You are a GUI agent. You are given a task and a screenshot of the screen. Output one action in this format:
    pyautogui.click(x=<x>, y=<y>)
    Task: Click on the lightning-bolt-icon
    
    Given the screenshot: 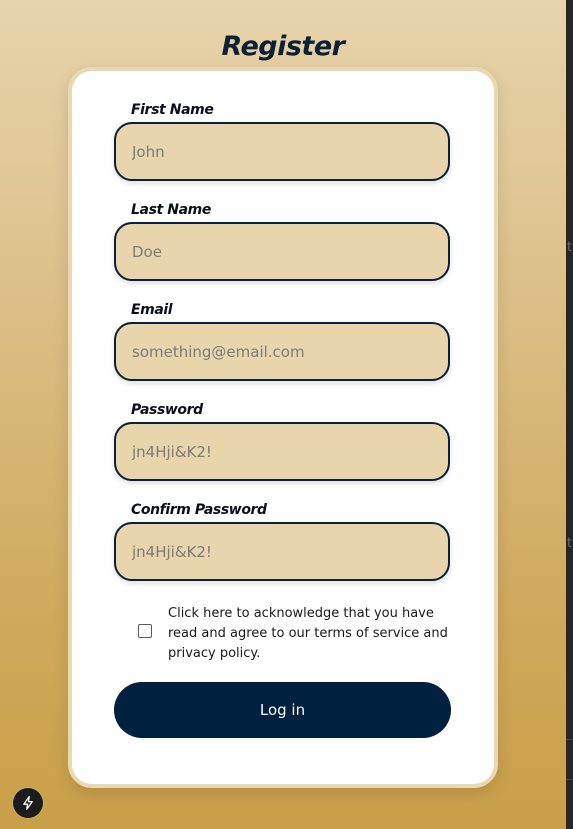 What is the action you would take?
    pyautogui.click(x=28, y=803)
    